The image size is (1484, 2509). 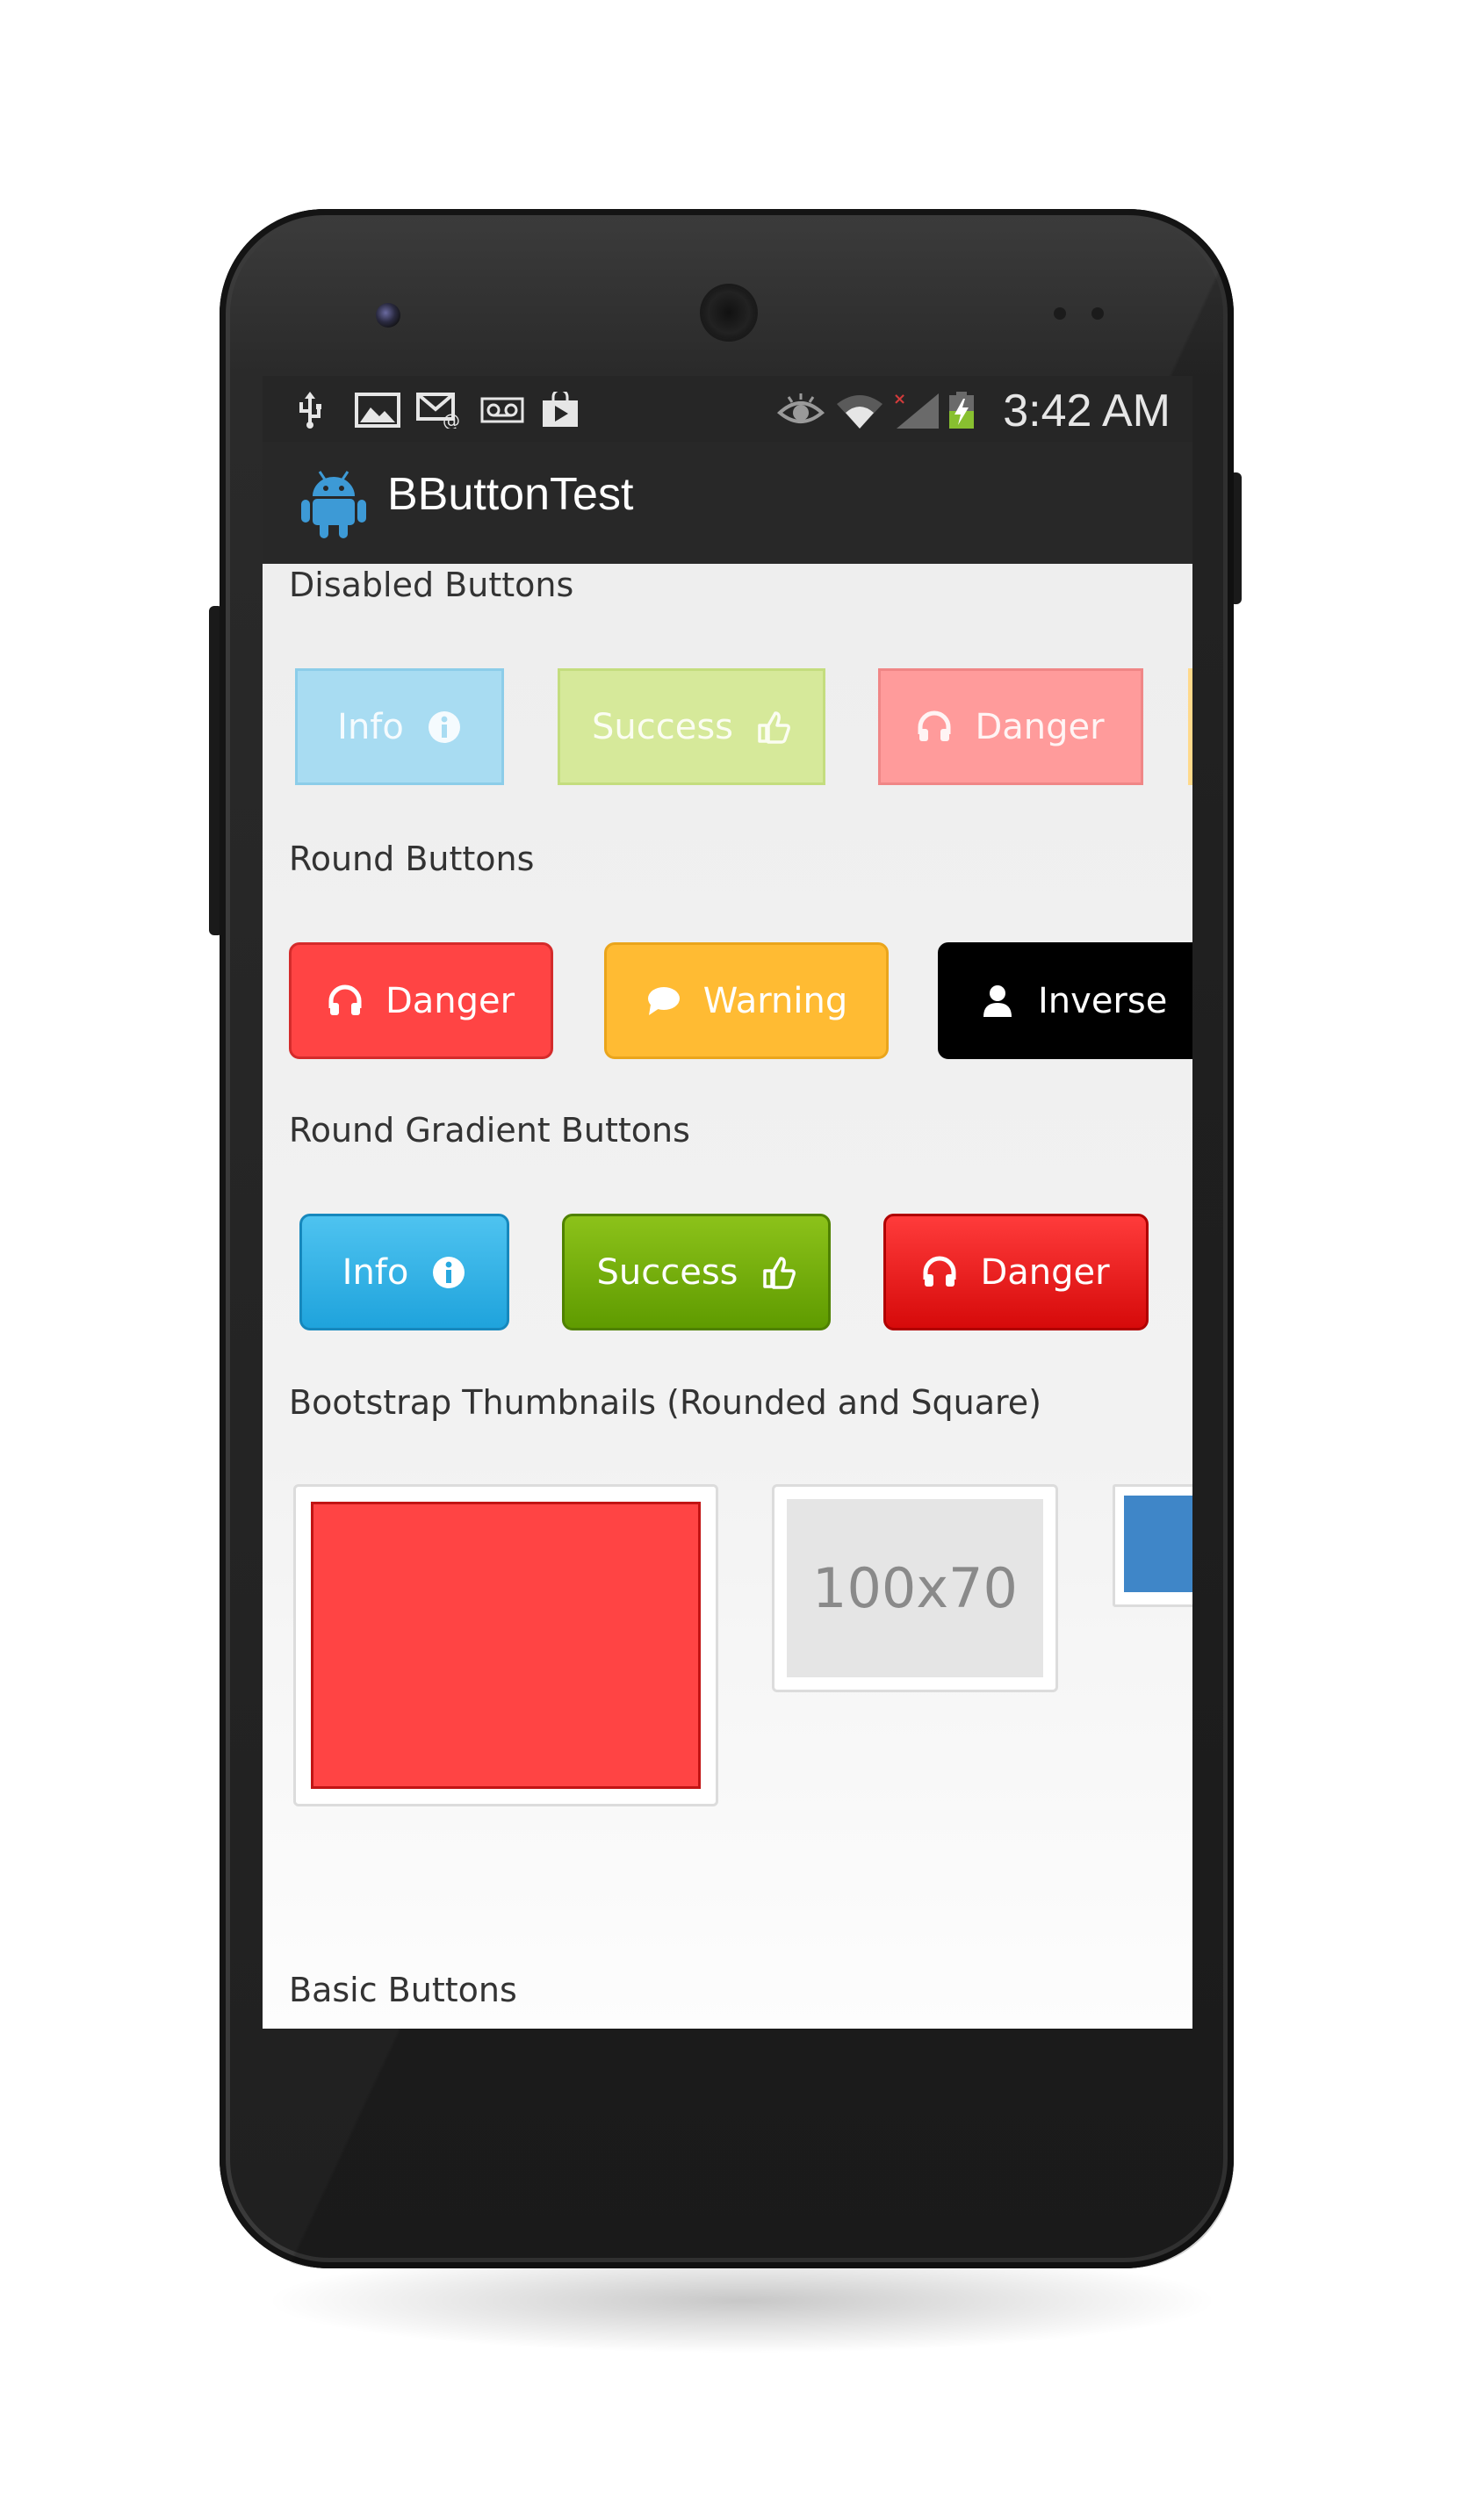 What do you see at coordinates (502, 410) in the screenshot?
I see `voicemail-icon` at bounding box center [502, 410].